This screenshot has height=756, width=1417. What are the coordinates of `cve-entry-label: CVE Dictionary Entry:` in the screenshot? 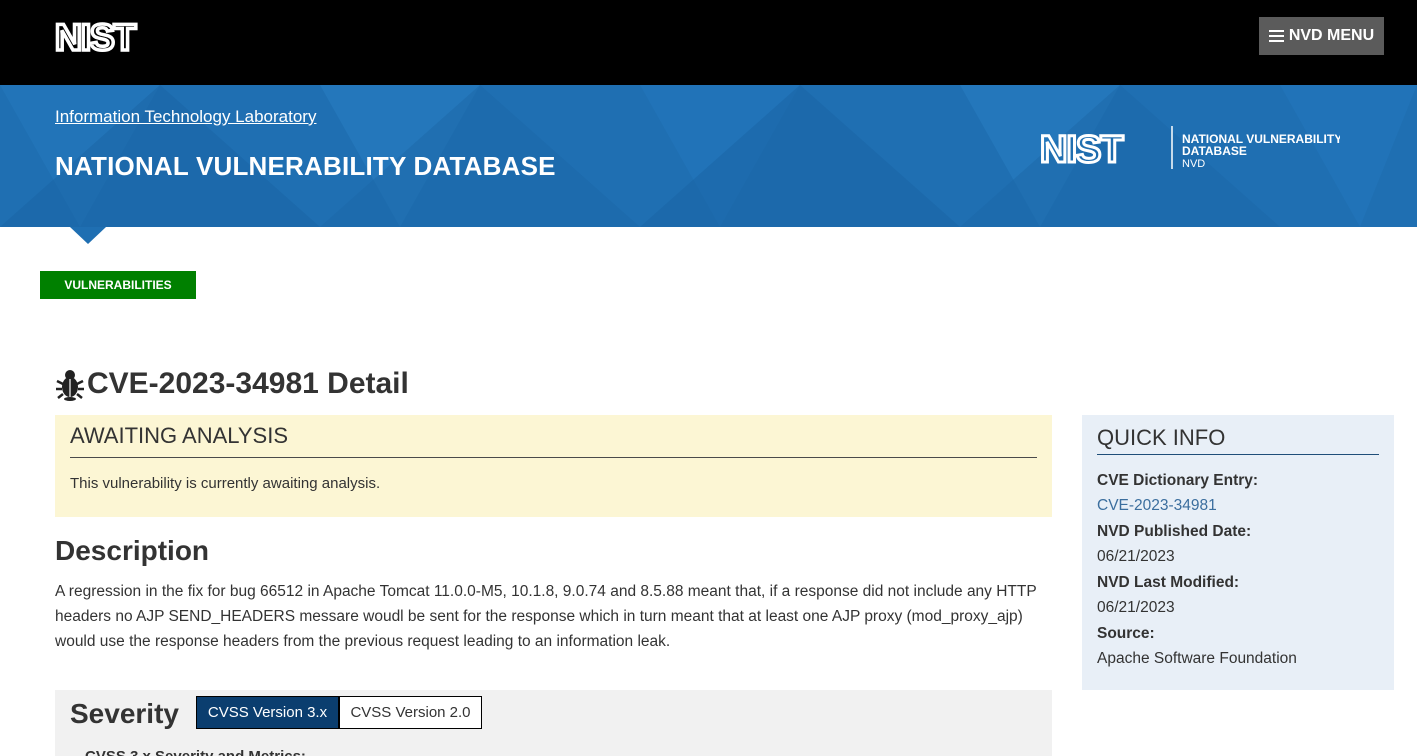 It's located at (1178, 480).